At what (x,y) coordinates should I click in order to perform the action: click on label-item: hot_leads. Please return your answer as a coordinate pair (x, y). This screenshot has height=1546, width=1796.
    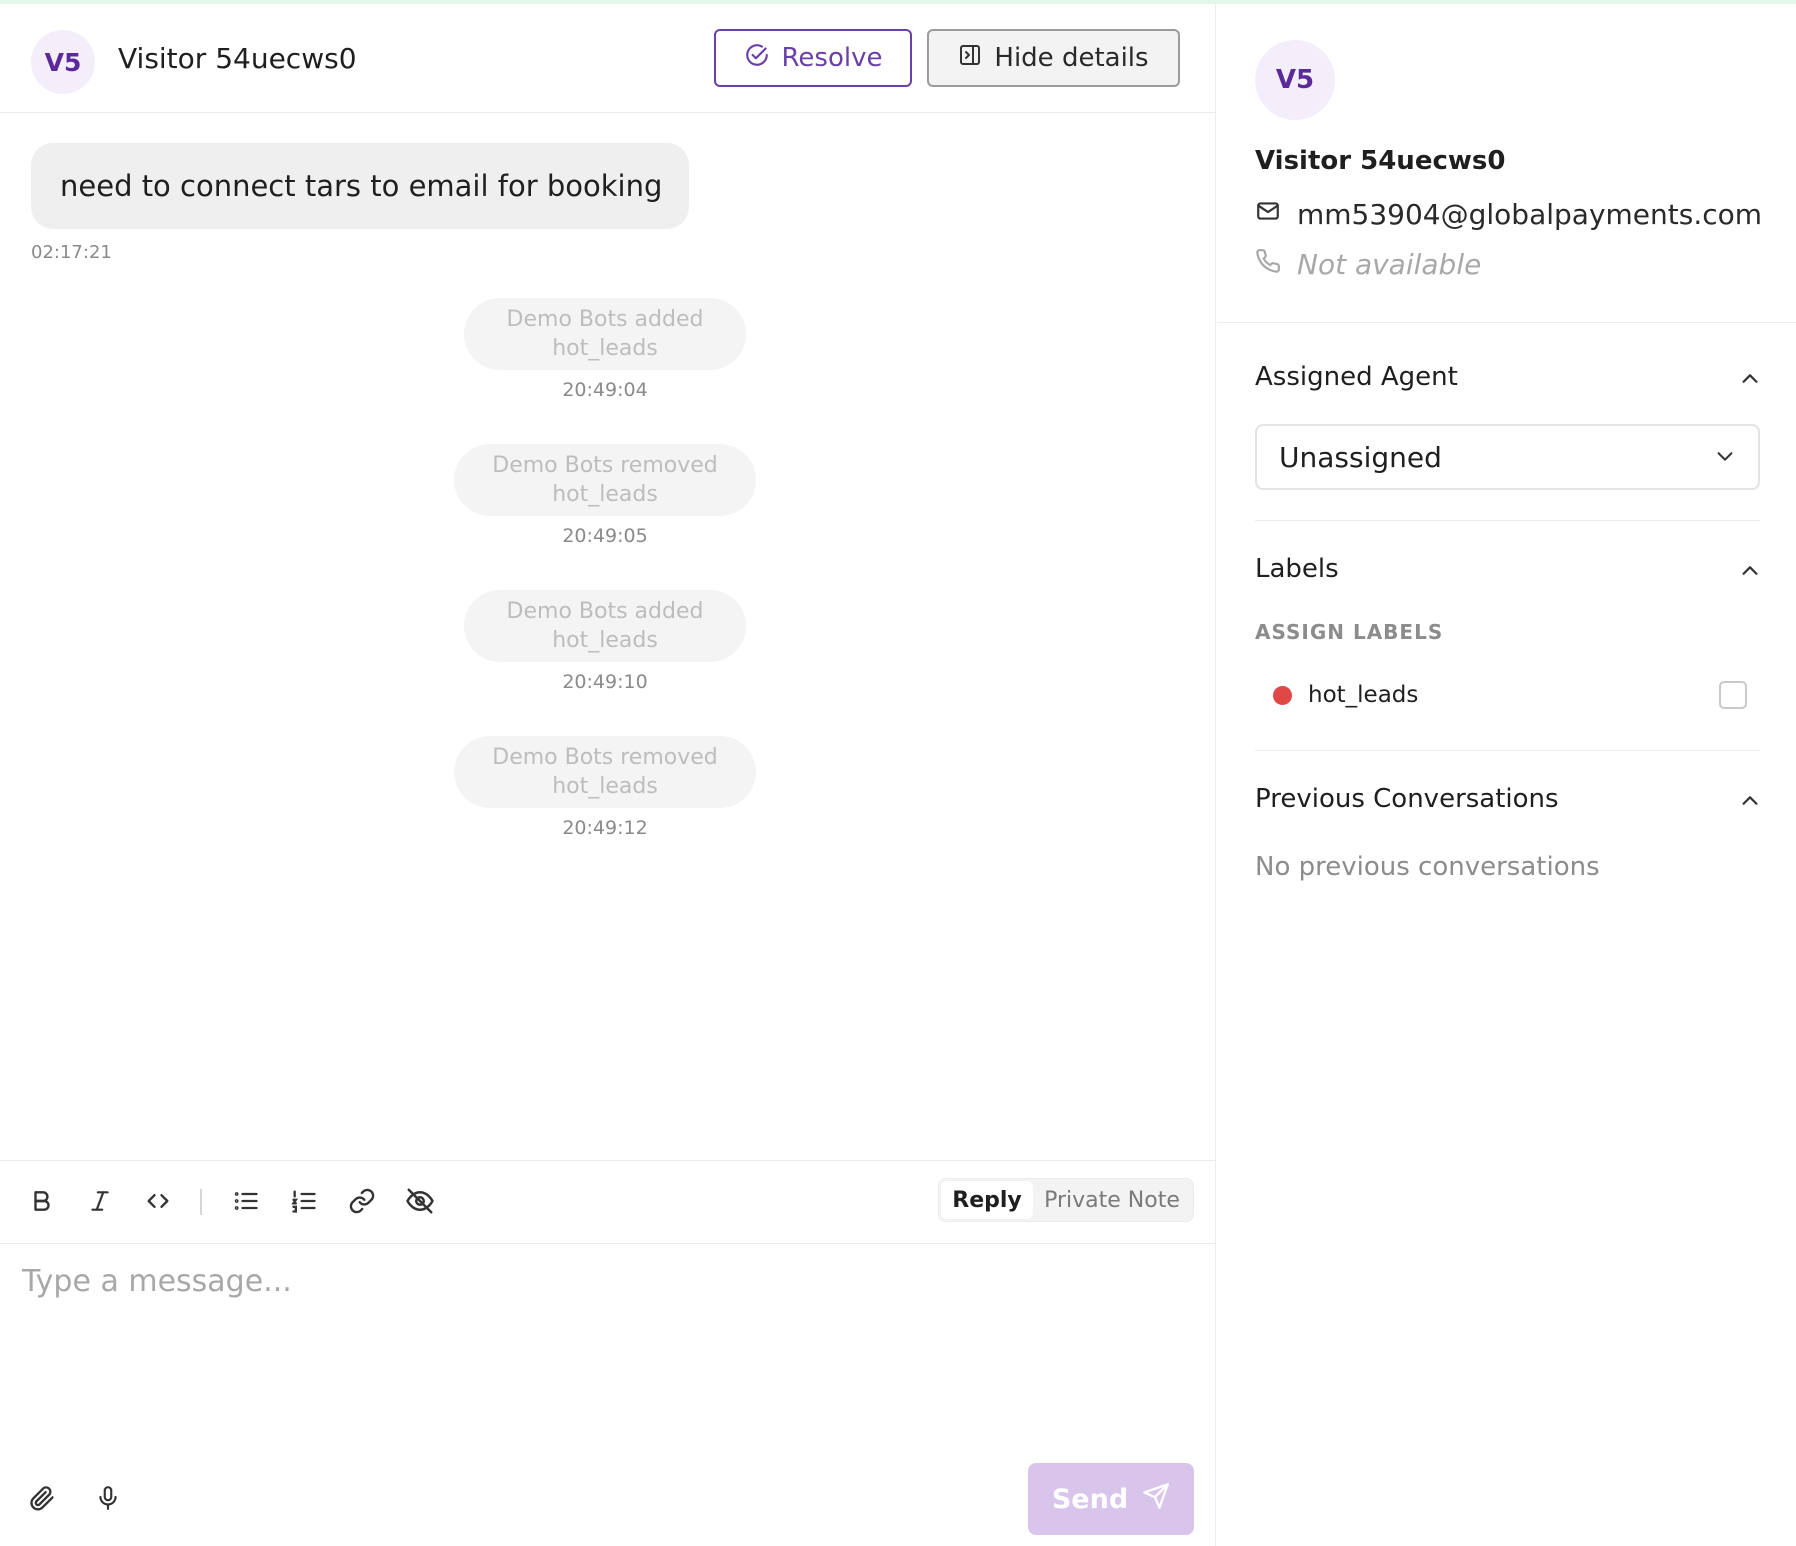
    Looking at the image, I should click on (1510, 695).